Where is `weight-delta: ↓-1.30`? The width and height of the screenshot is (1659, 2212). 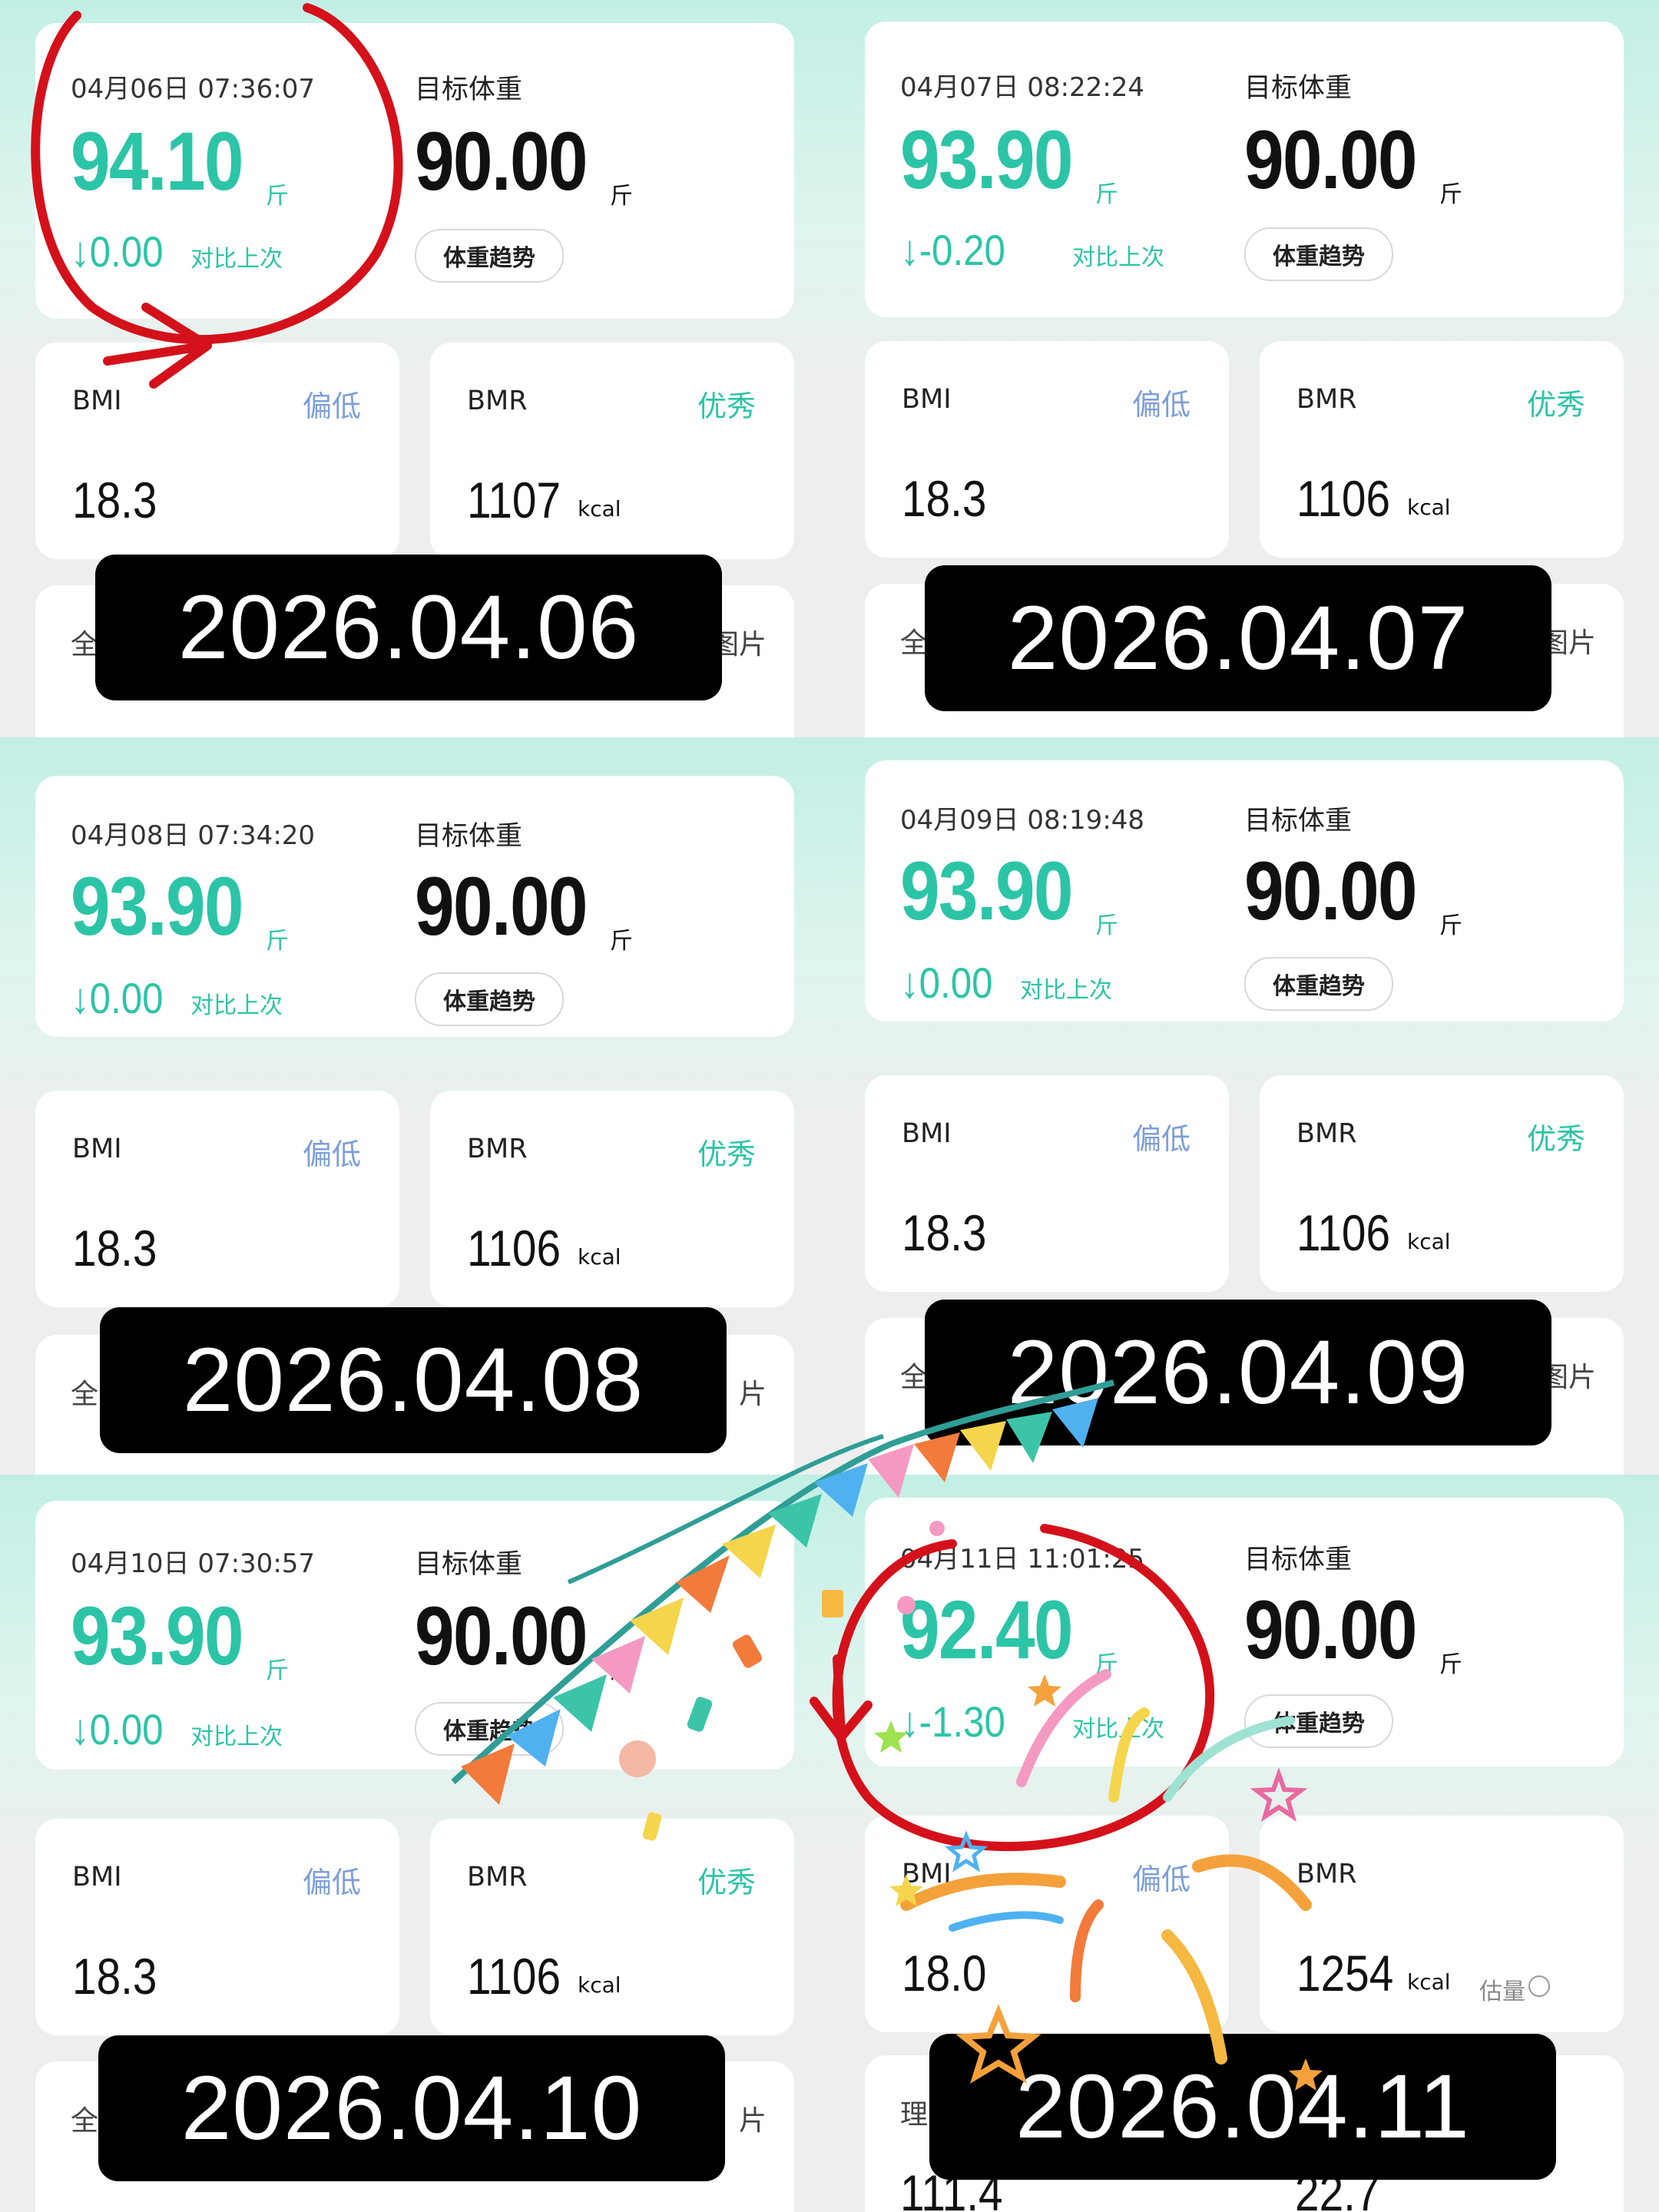
weight-delta: ↓-1.30 is located at coordinates (952, 1722).